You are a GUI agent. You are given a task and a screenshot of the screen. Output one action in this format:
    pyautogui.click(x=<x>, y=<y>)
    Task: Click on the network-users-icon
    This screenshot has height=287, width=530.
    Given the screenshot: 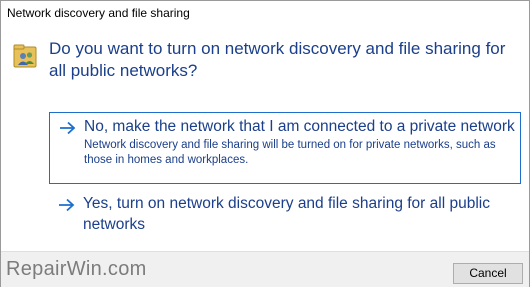 What is the action you would take?
    pyautogui.click(x=25, y=56)
    